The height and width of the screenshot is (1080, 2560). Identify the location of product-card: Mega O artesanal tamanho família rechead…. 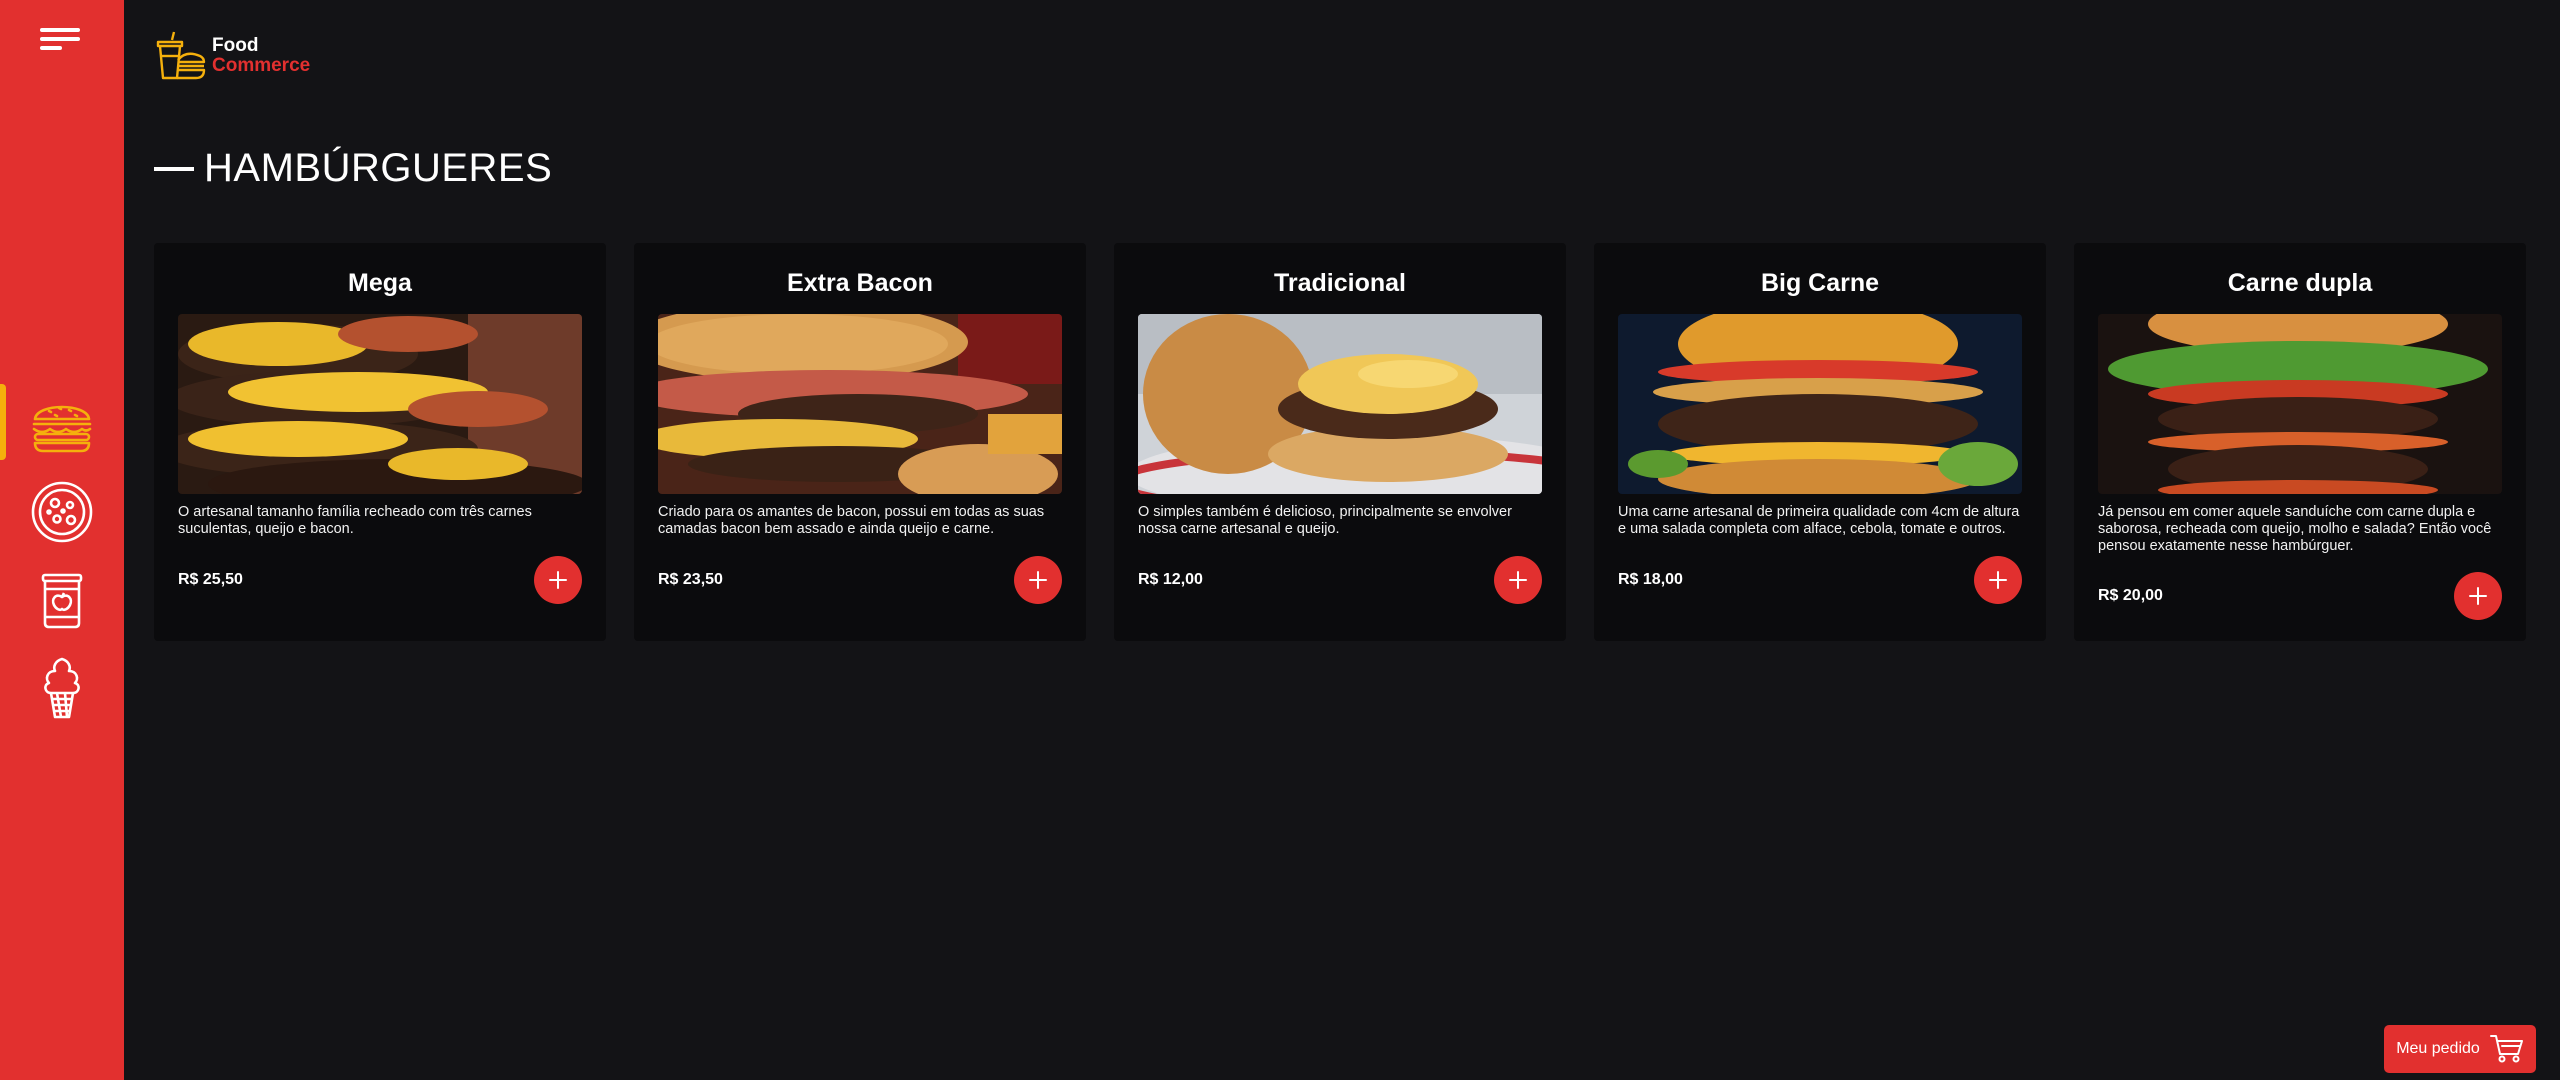
(380, 442).